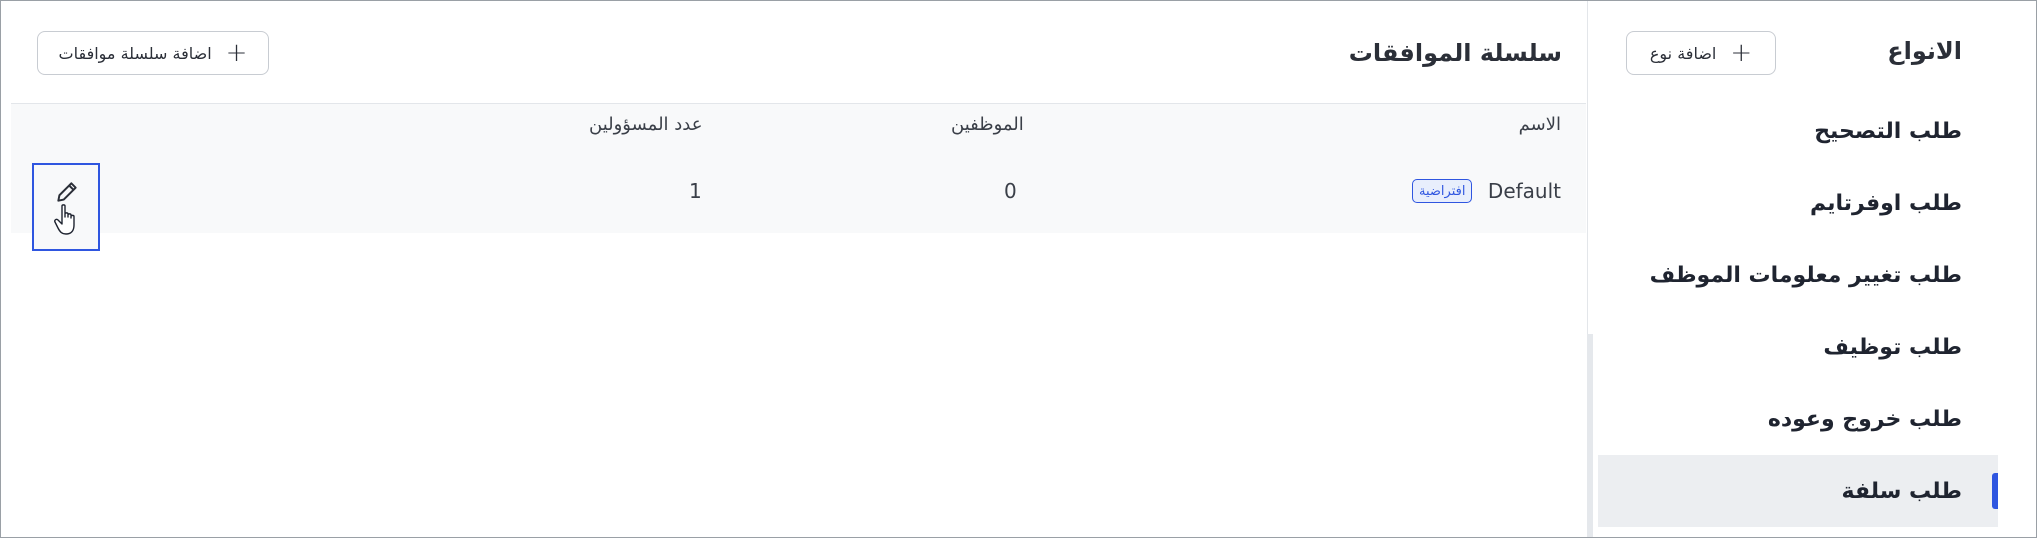 The width and height of the screenshot is (2037, 538). I want to click on add-approval-chain-button: + اضافة سلسلة موافقات, so click(153, 53).